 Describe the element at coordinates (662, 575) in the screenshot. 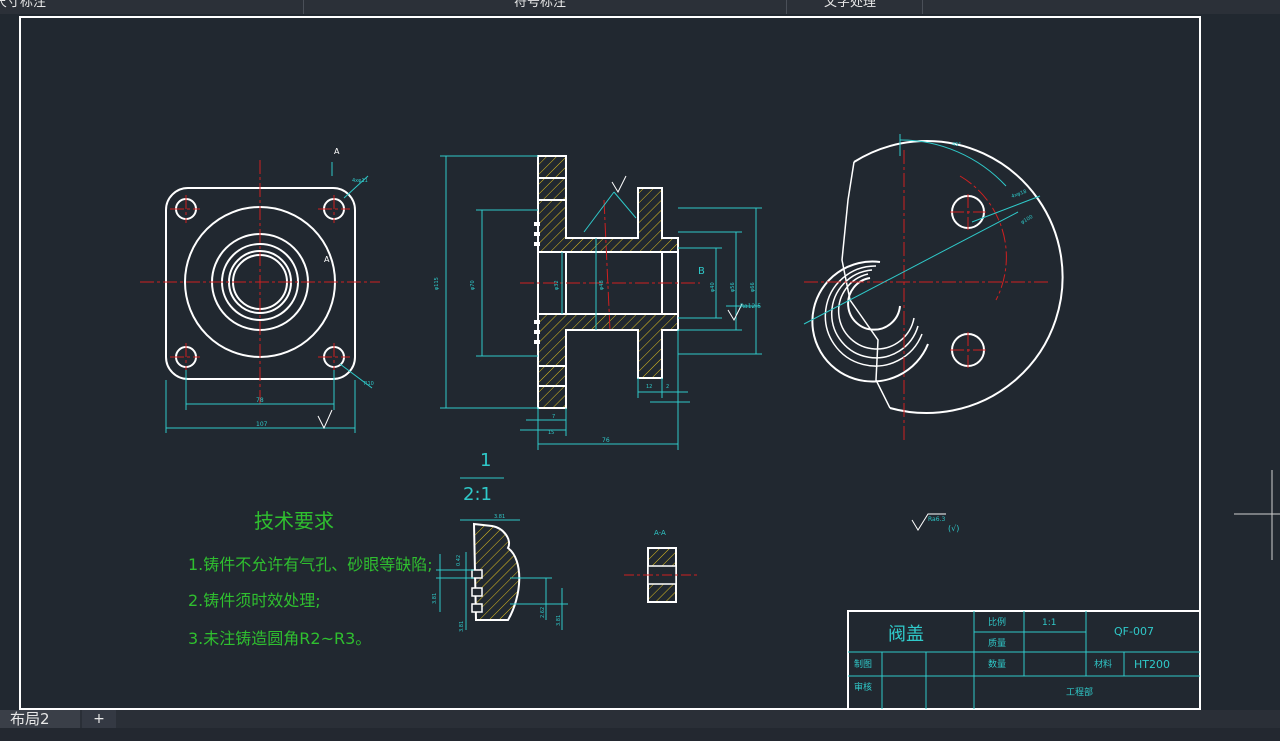

I see `section-aa` at that location.